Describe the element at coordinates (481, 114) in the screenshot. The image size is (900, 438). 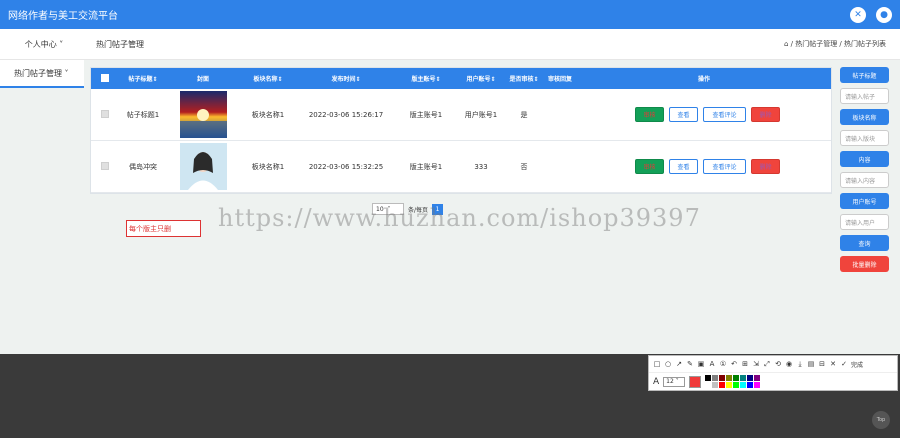
I see `user-account: 用户账号1` at that location.